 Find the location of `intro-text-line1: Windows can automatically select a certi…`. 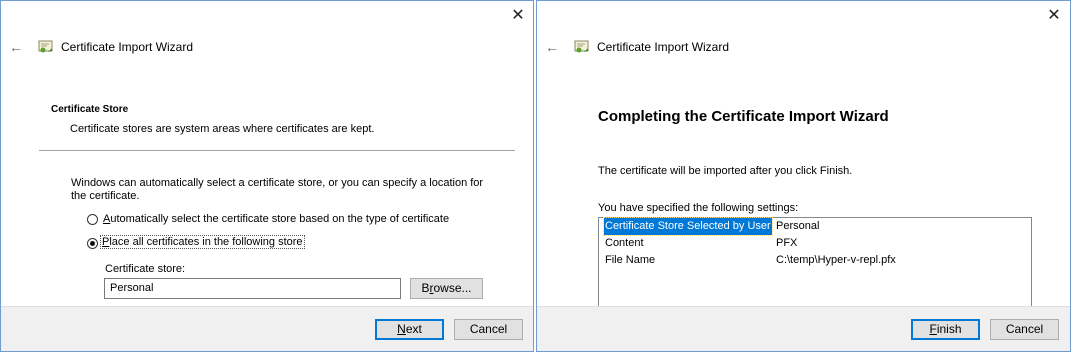

intro-text-line1: Windows can automatically select a certi… is located at coordinates (277, 183).